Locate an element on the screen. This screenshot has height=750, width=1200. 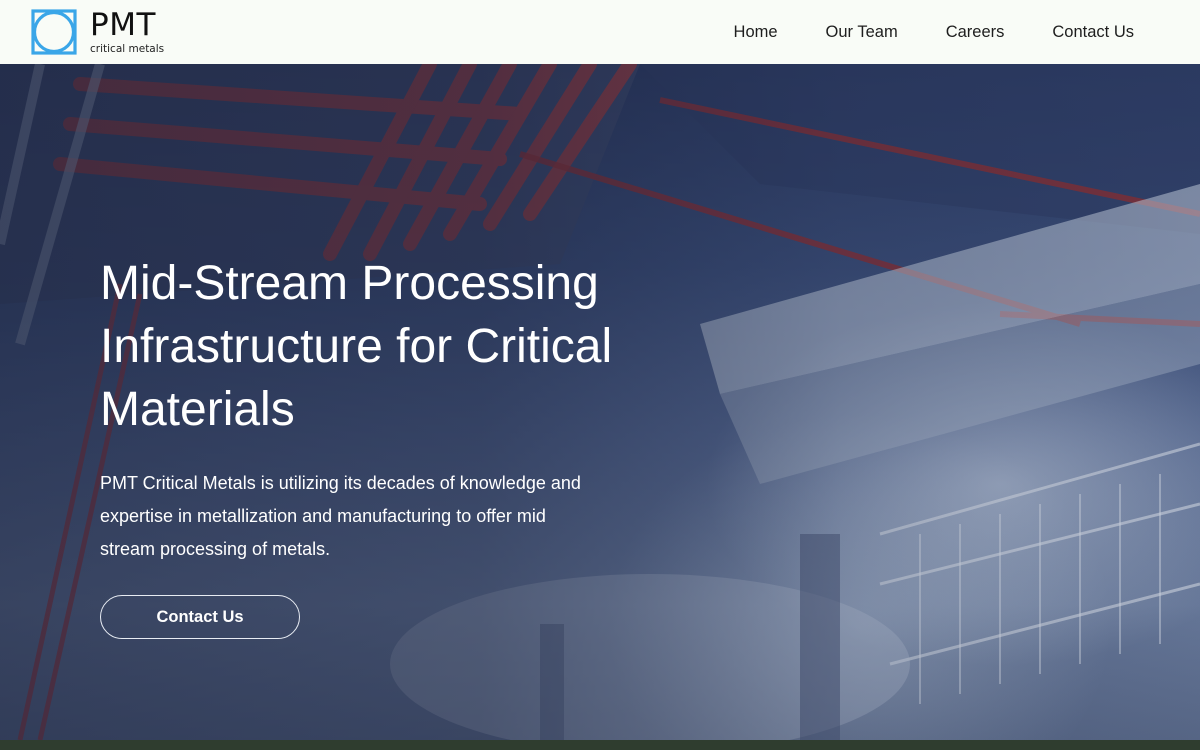
nav-item-careers: Careers is located at coordinates (975, 32).